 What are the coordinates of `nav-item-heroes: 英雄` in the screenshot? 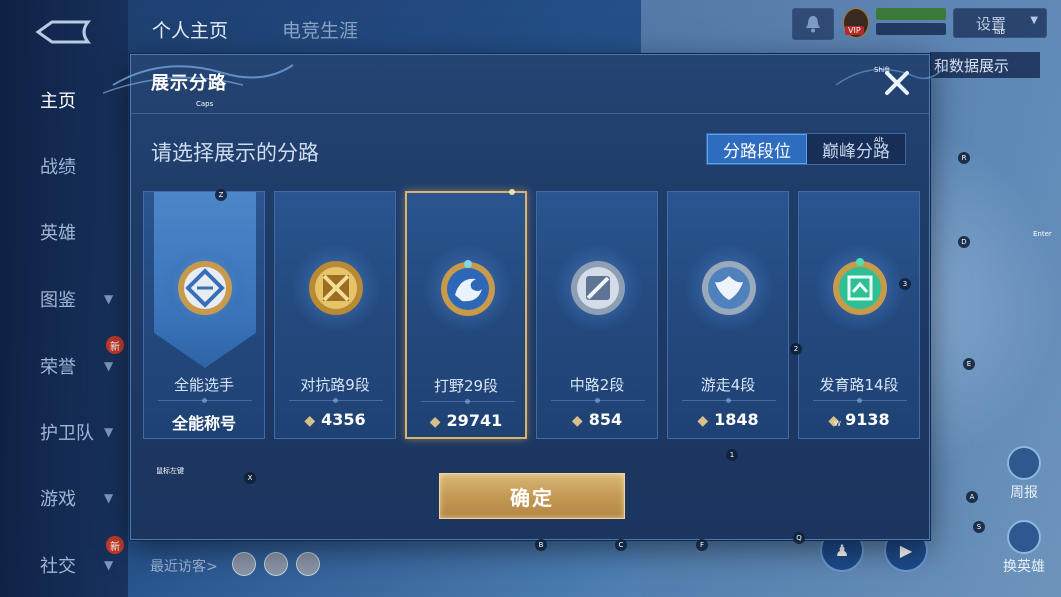 It's located at (64, 232).